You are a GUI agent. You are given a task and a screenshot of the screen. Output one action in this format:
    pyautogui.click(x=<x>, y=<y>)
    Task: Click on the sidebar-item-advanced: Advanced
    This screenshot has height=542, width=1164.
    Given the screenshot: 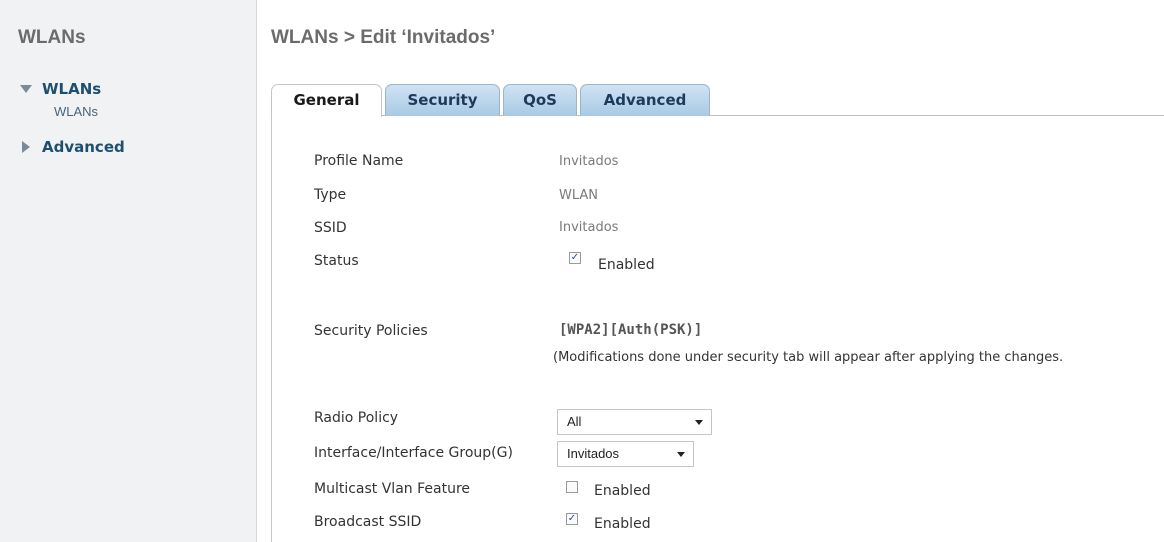 What is the action you would take?
    pyautogui.click(x=72, y=147)
    